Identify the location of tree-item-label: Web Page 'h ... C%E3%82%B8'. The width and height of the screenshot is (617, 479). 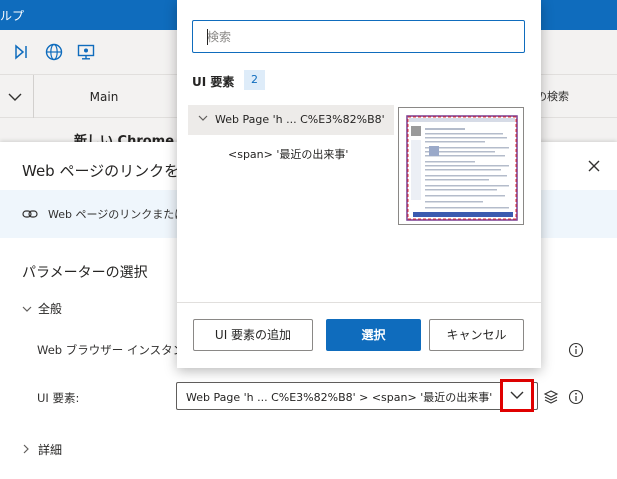
(300, 119).